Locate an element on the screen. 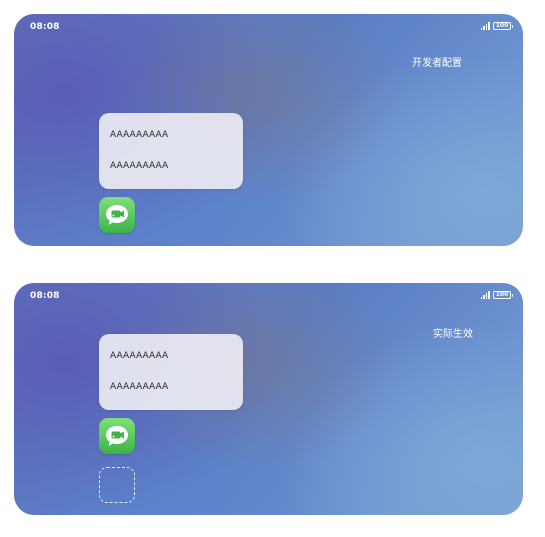  empty-drop-slot is located at coordinates (117, 485).